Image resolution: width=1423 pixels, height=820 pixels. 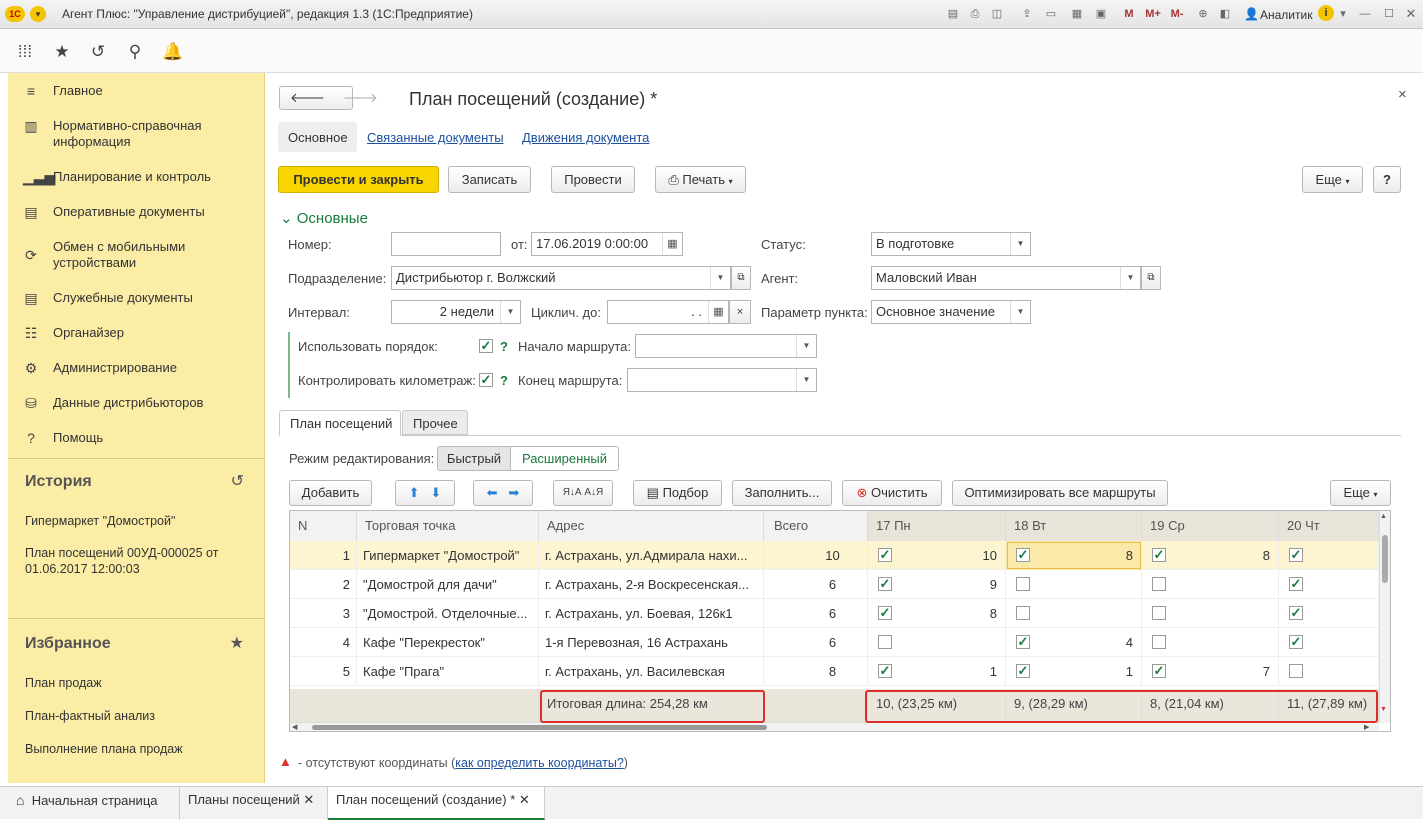 I want to click on tab-other: Прочее, so click(x=435, y=422).